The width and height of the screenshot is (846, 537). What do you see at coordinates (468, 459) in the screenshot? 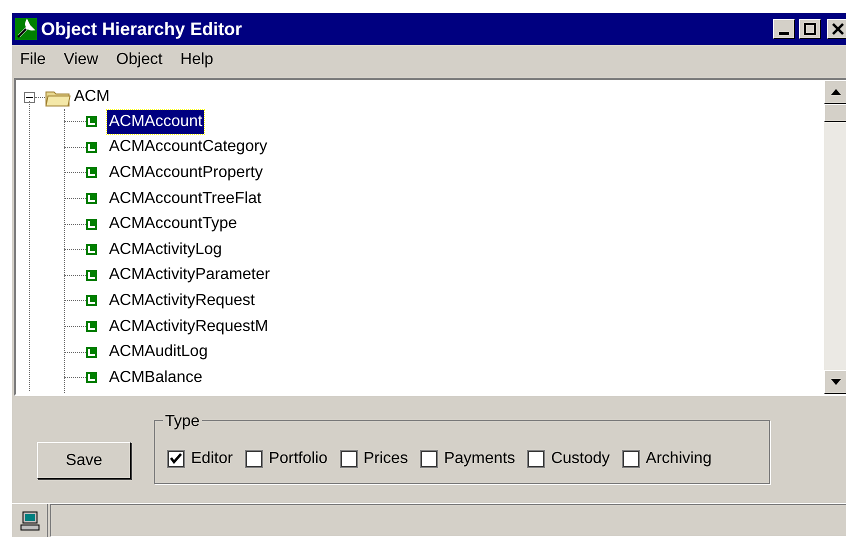
I see `type-checkbox: Payments` at bounding box center [468, 459].